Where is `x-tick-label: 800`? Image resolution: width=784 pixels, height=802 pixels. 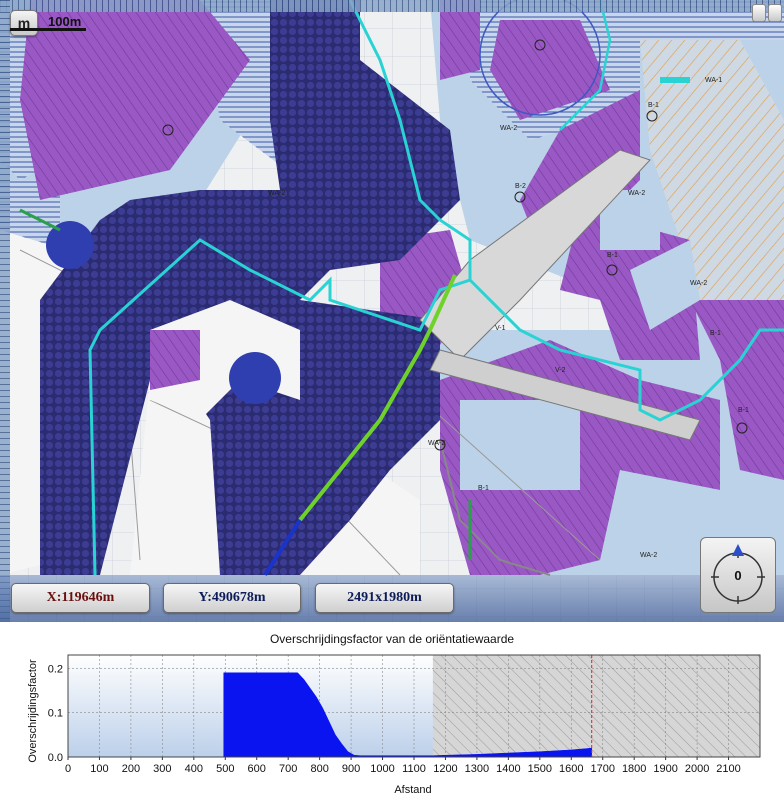 x-tick-label: 800 is located at coordinates (319, 769).